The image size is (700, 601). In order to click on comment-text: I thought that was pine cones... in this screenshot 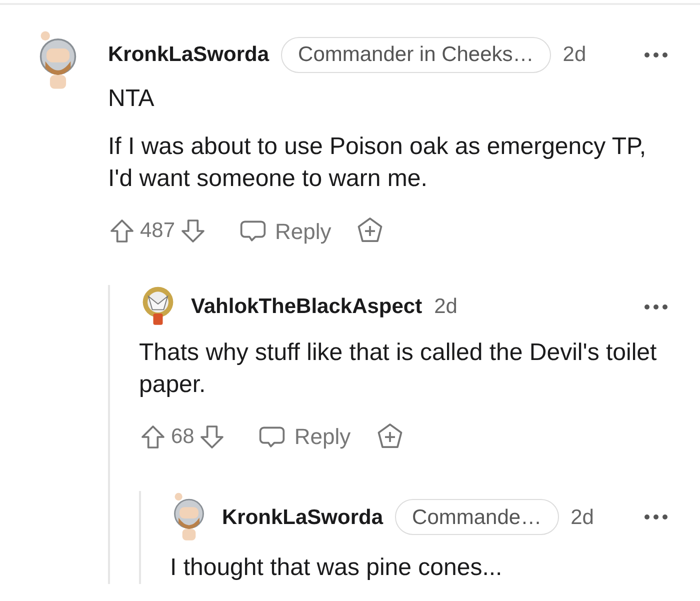, I will do `click(337, 567)`.